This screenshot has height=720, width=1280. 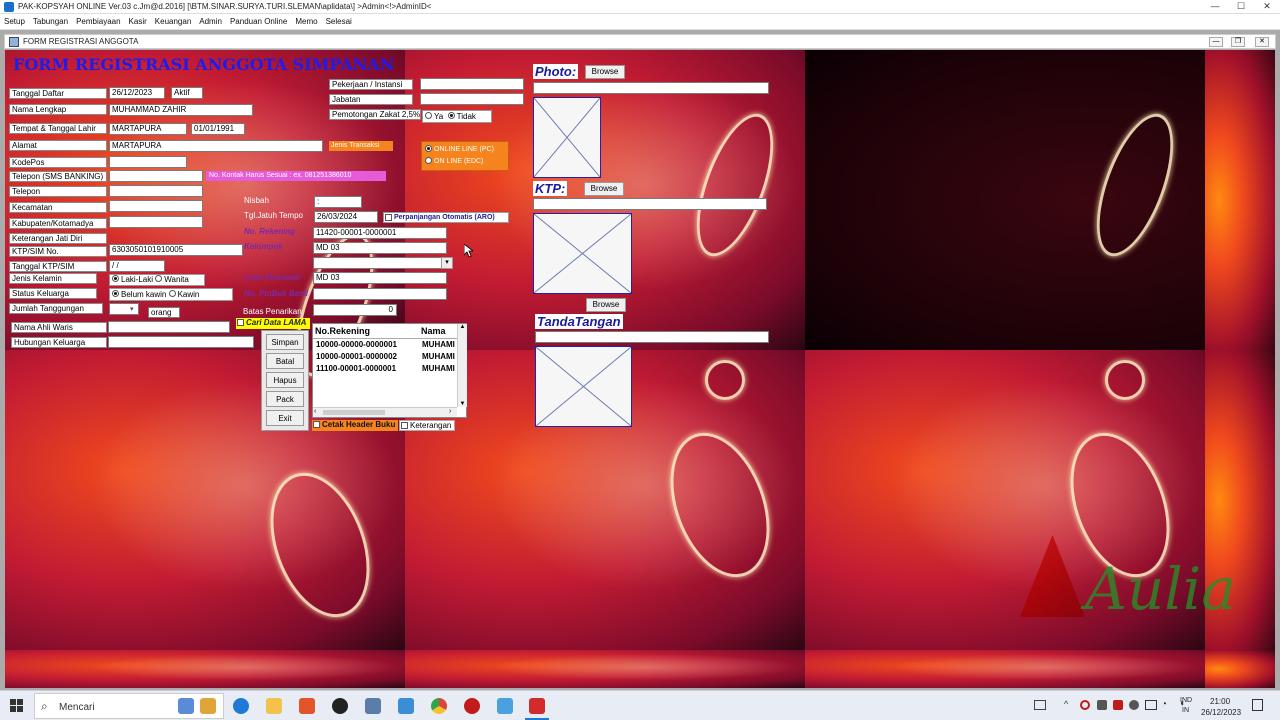 What do you see at coordinates (159, 279) in the screenshot?
I see `radio-wanita` at bounding box center [159, 279].